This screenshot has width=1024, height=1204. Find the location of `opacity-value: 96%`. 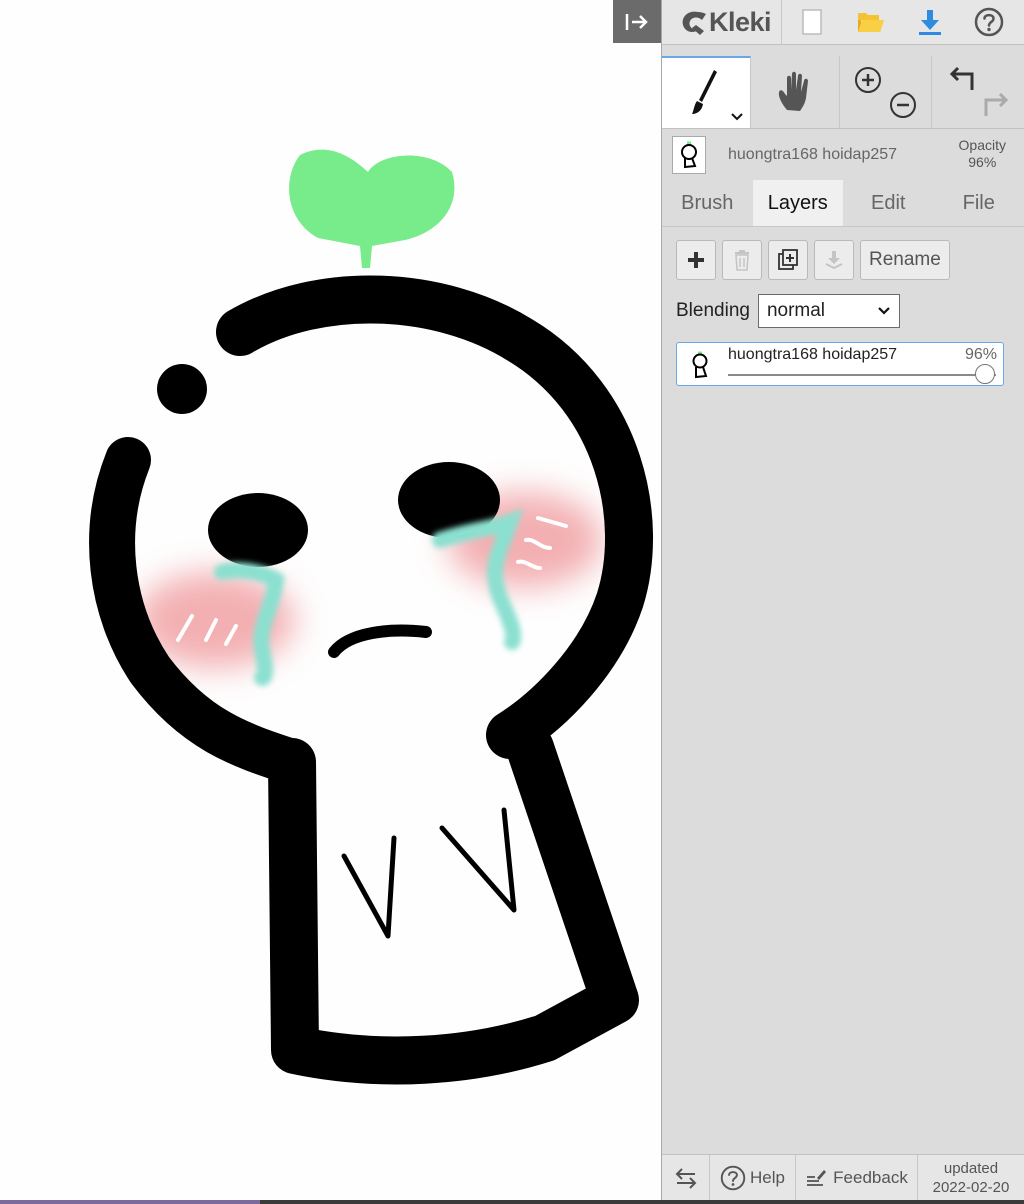

opacity-value: 96% is located at coordinates (982, 162).